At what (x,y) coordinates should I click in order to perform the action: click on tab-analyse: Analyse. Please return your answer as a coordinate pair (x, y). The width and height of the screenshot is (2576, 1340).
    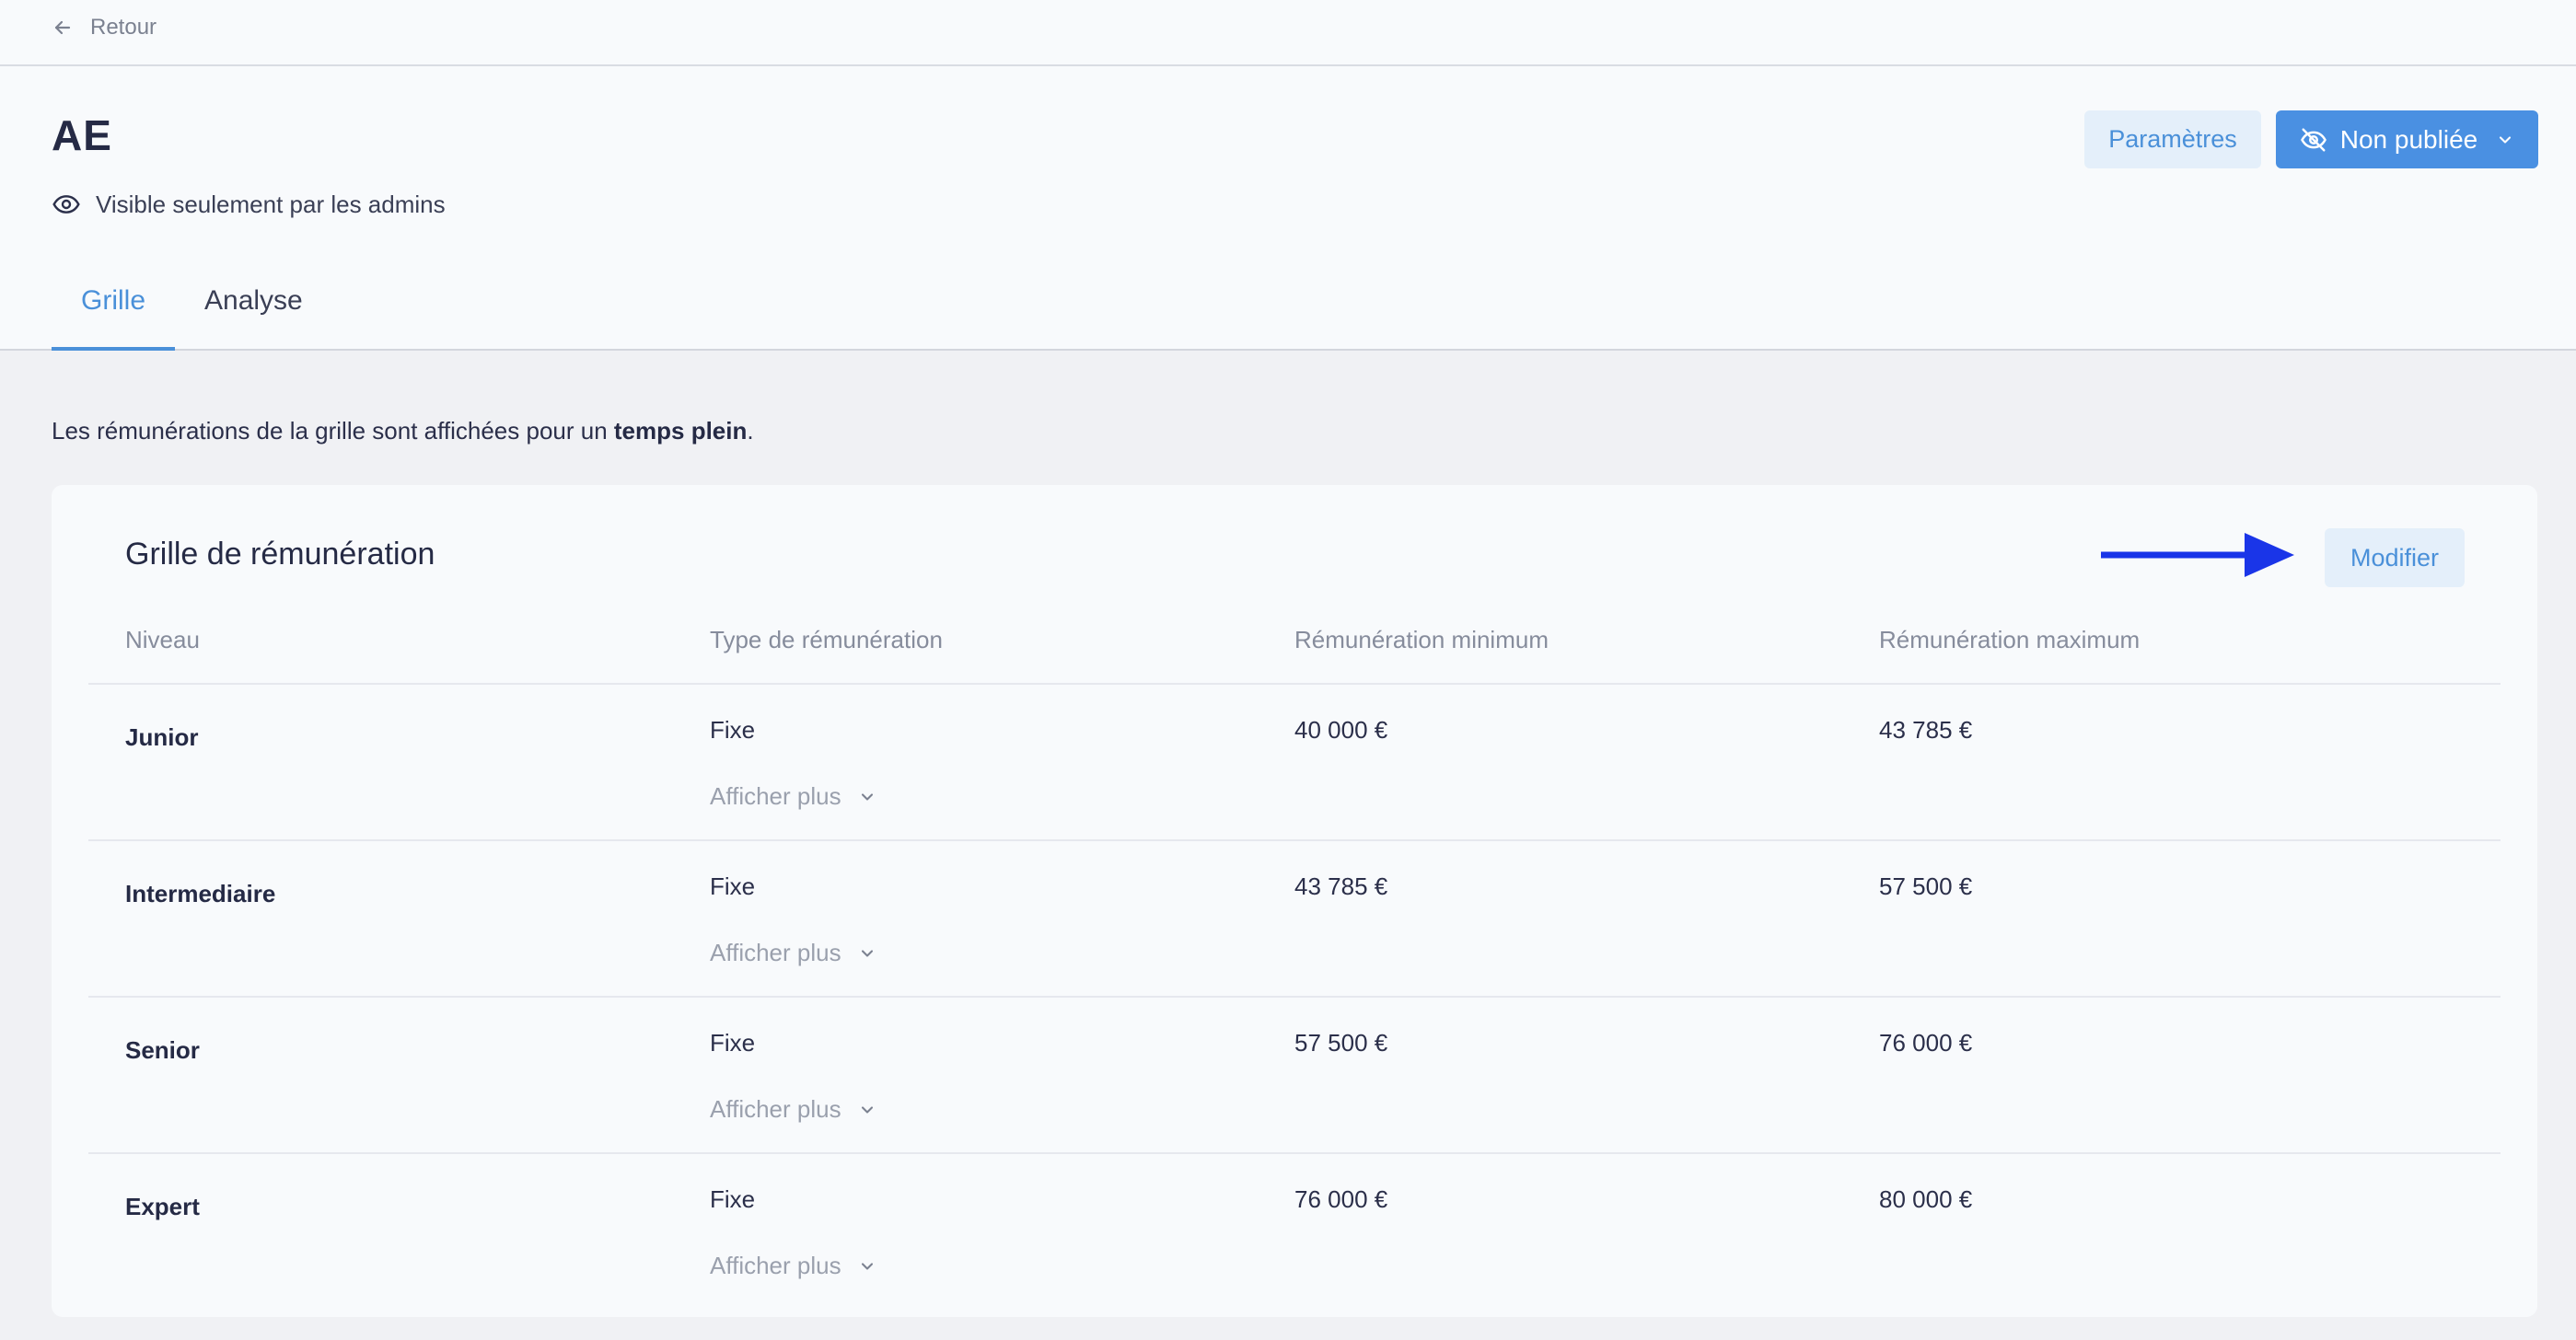
    Looking at the image, I should click on (253, 315).